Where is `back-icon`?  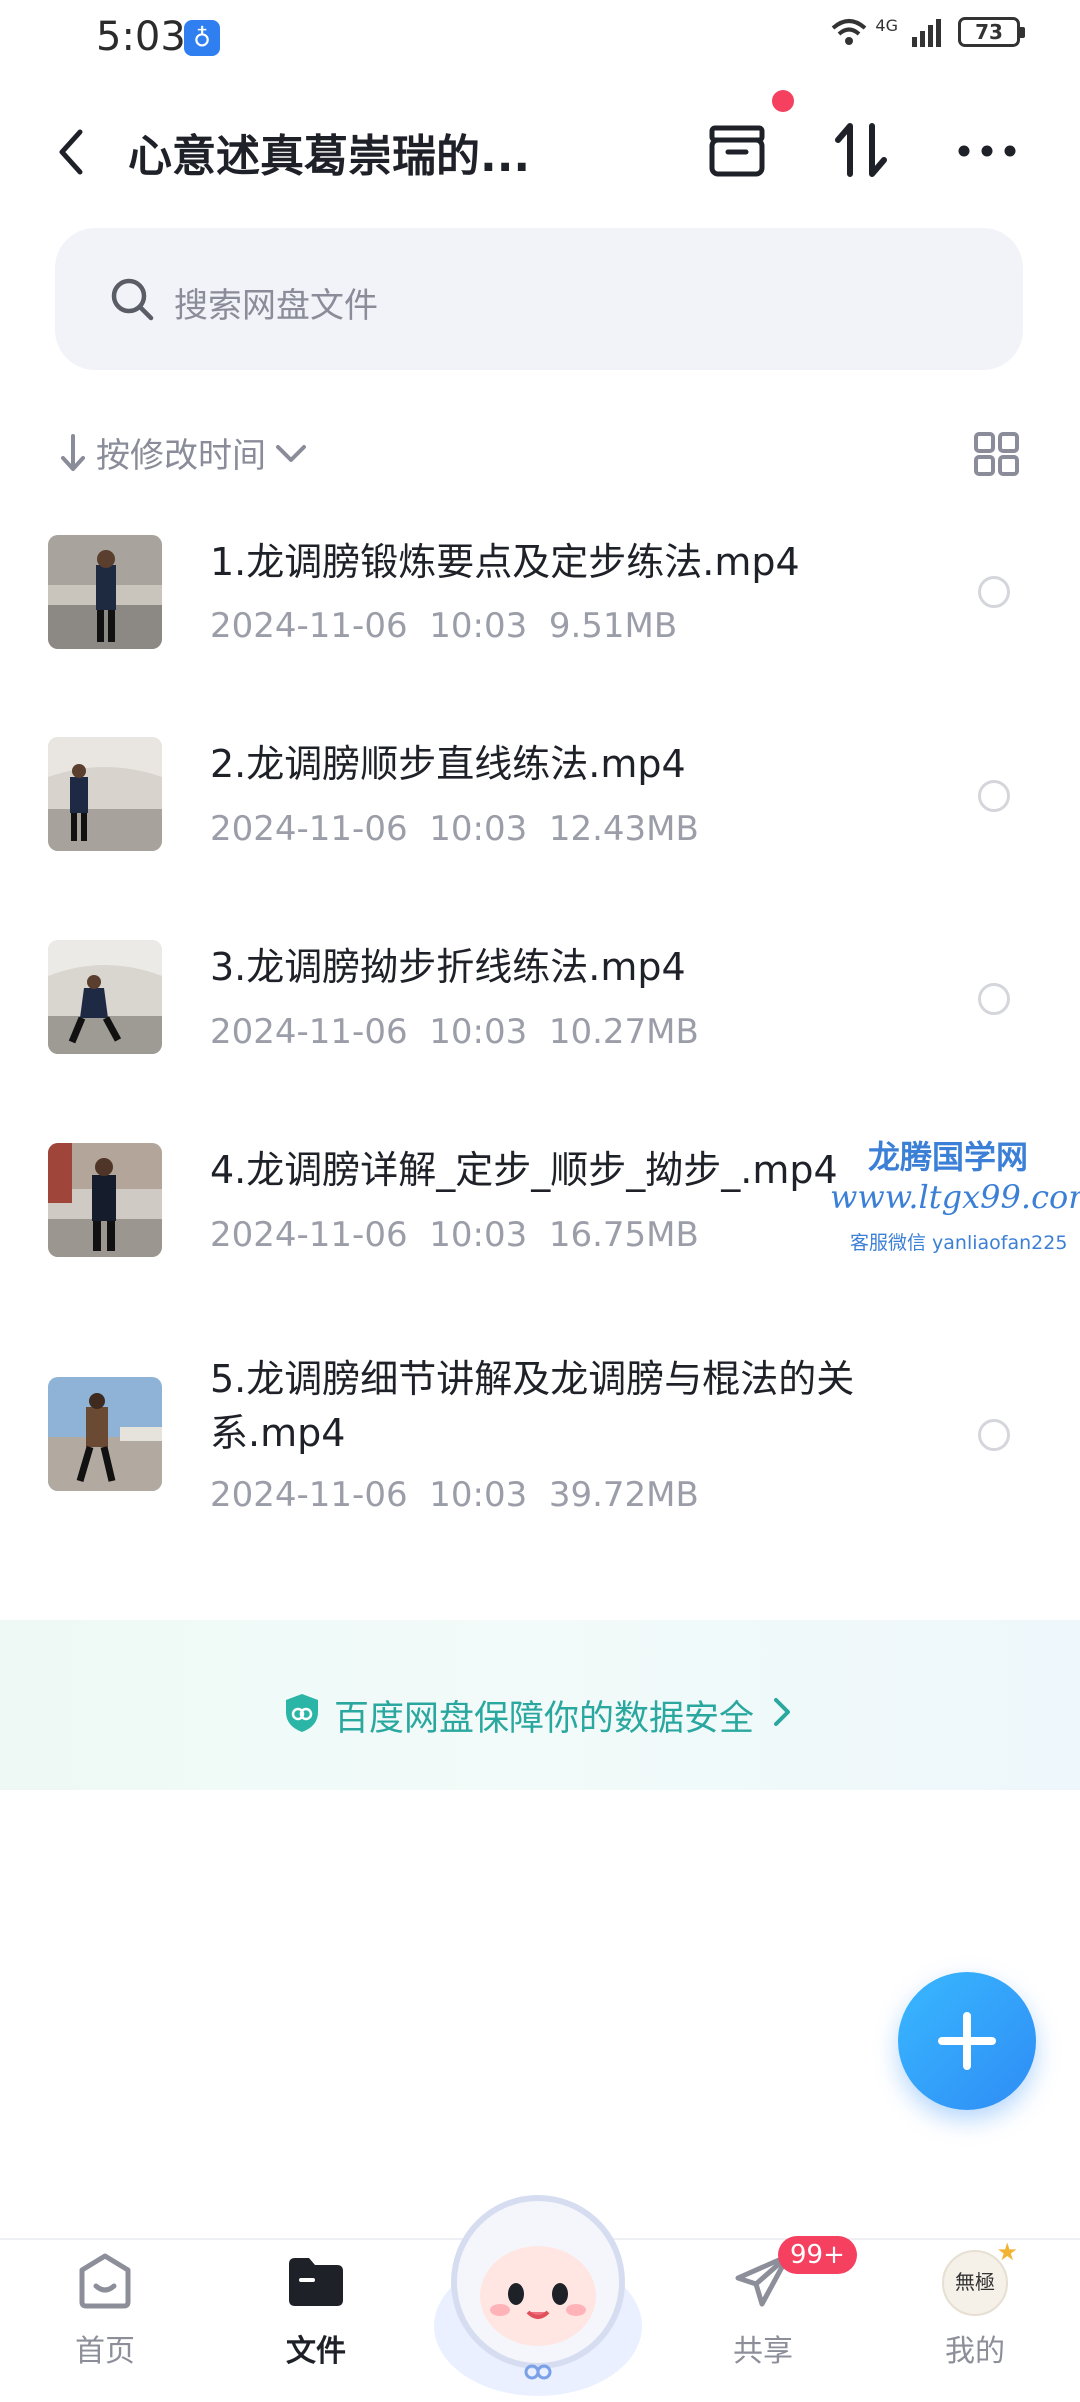 back-icon is located at coordinates (70, 152).